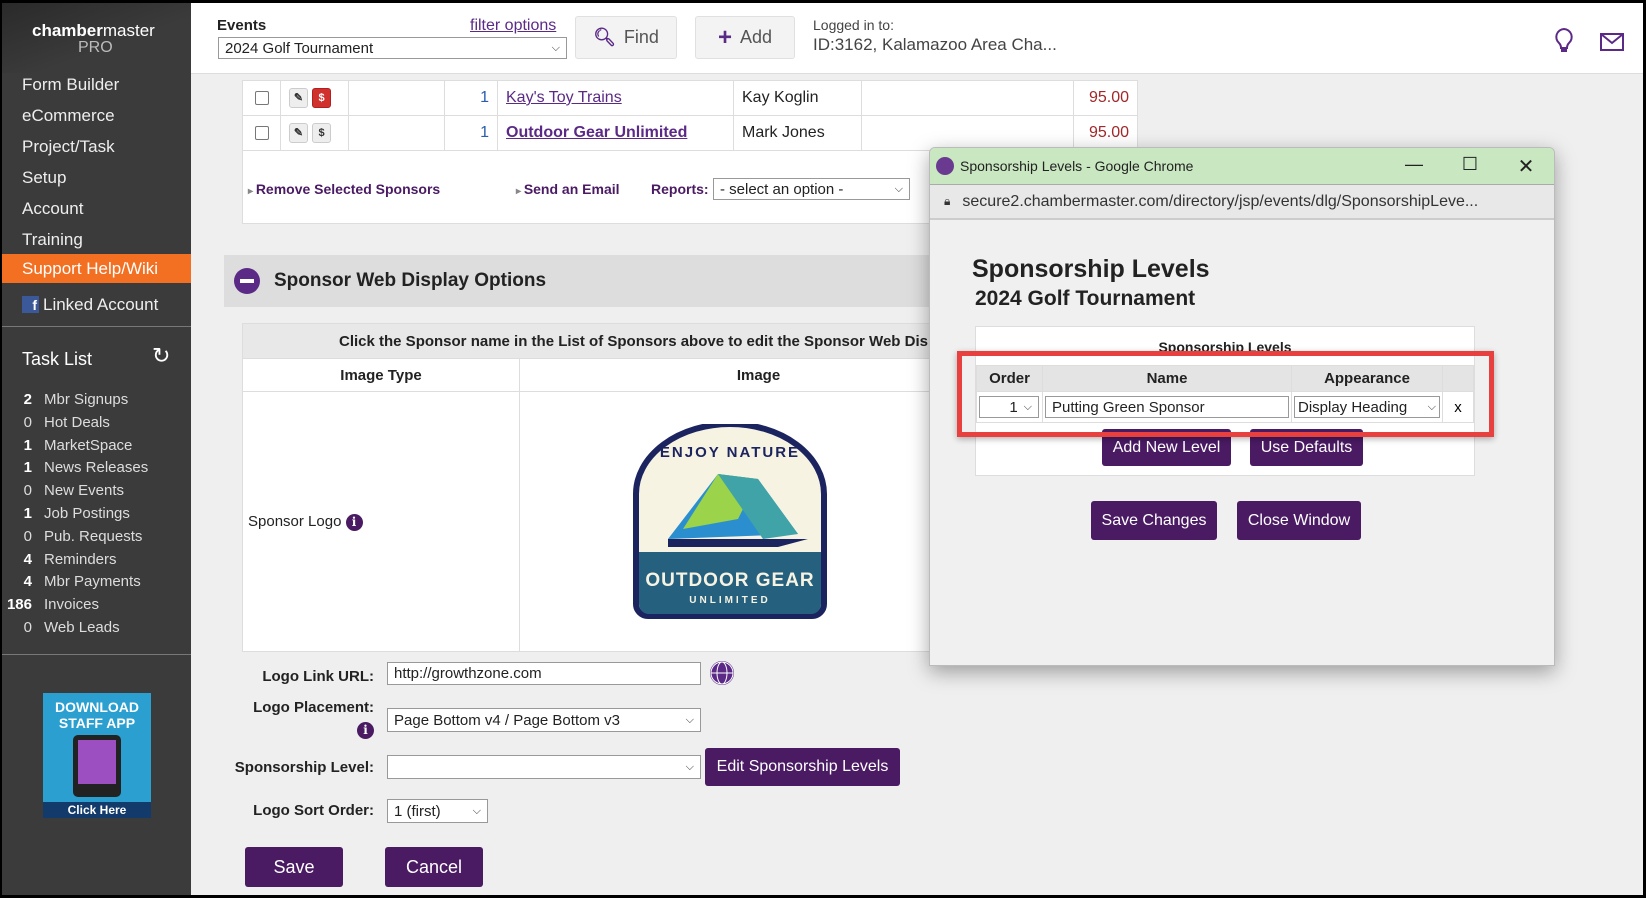  I want to click on minimize-icon: —, so click(1414, 166).